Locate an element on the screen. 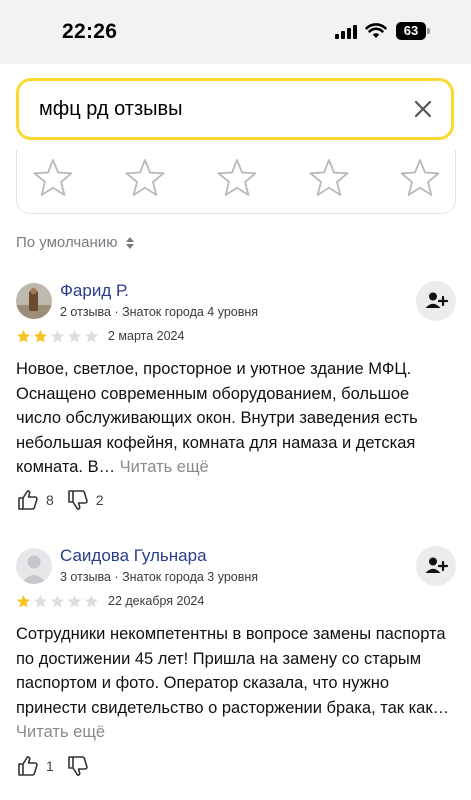 Image resolution: width=471 pixels, height=800 pixels. review-date: 22 декабря 2024 is located at coordinates (156, 601).